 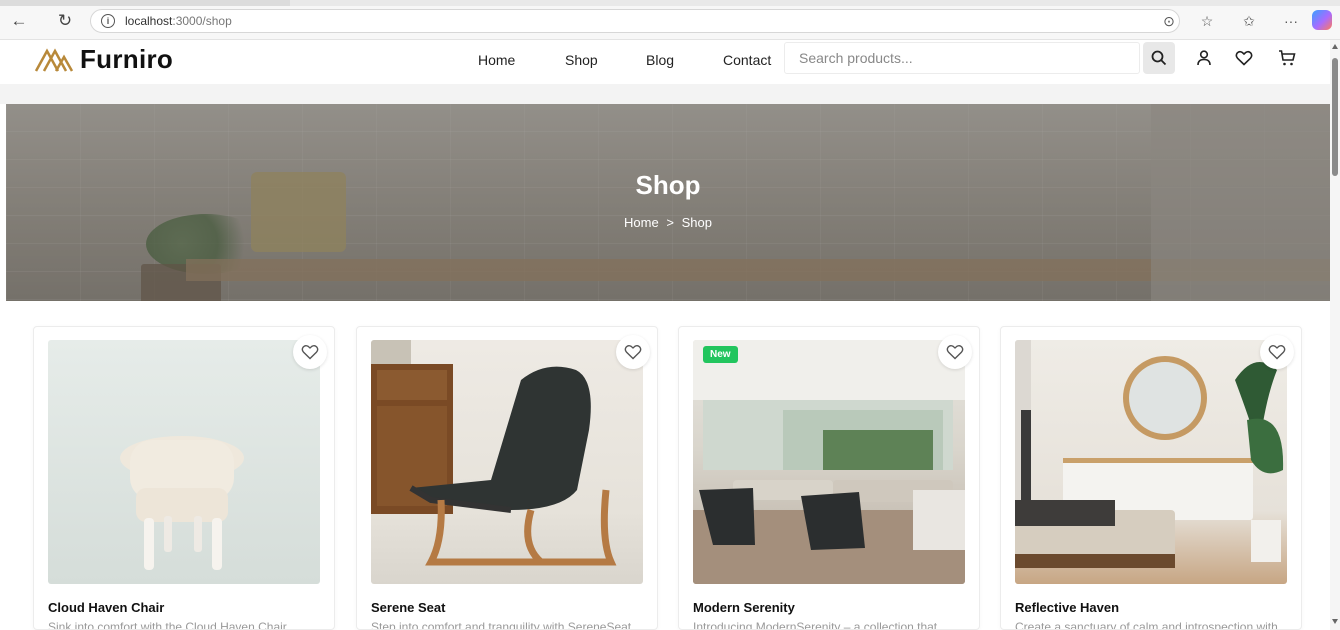 I want to click on cart-button, so click(x=1287, y=58).